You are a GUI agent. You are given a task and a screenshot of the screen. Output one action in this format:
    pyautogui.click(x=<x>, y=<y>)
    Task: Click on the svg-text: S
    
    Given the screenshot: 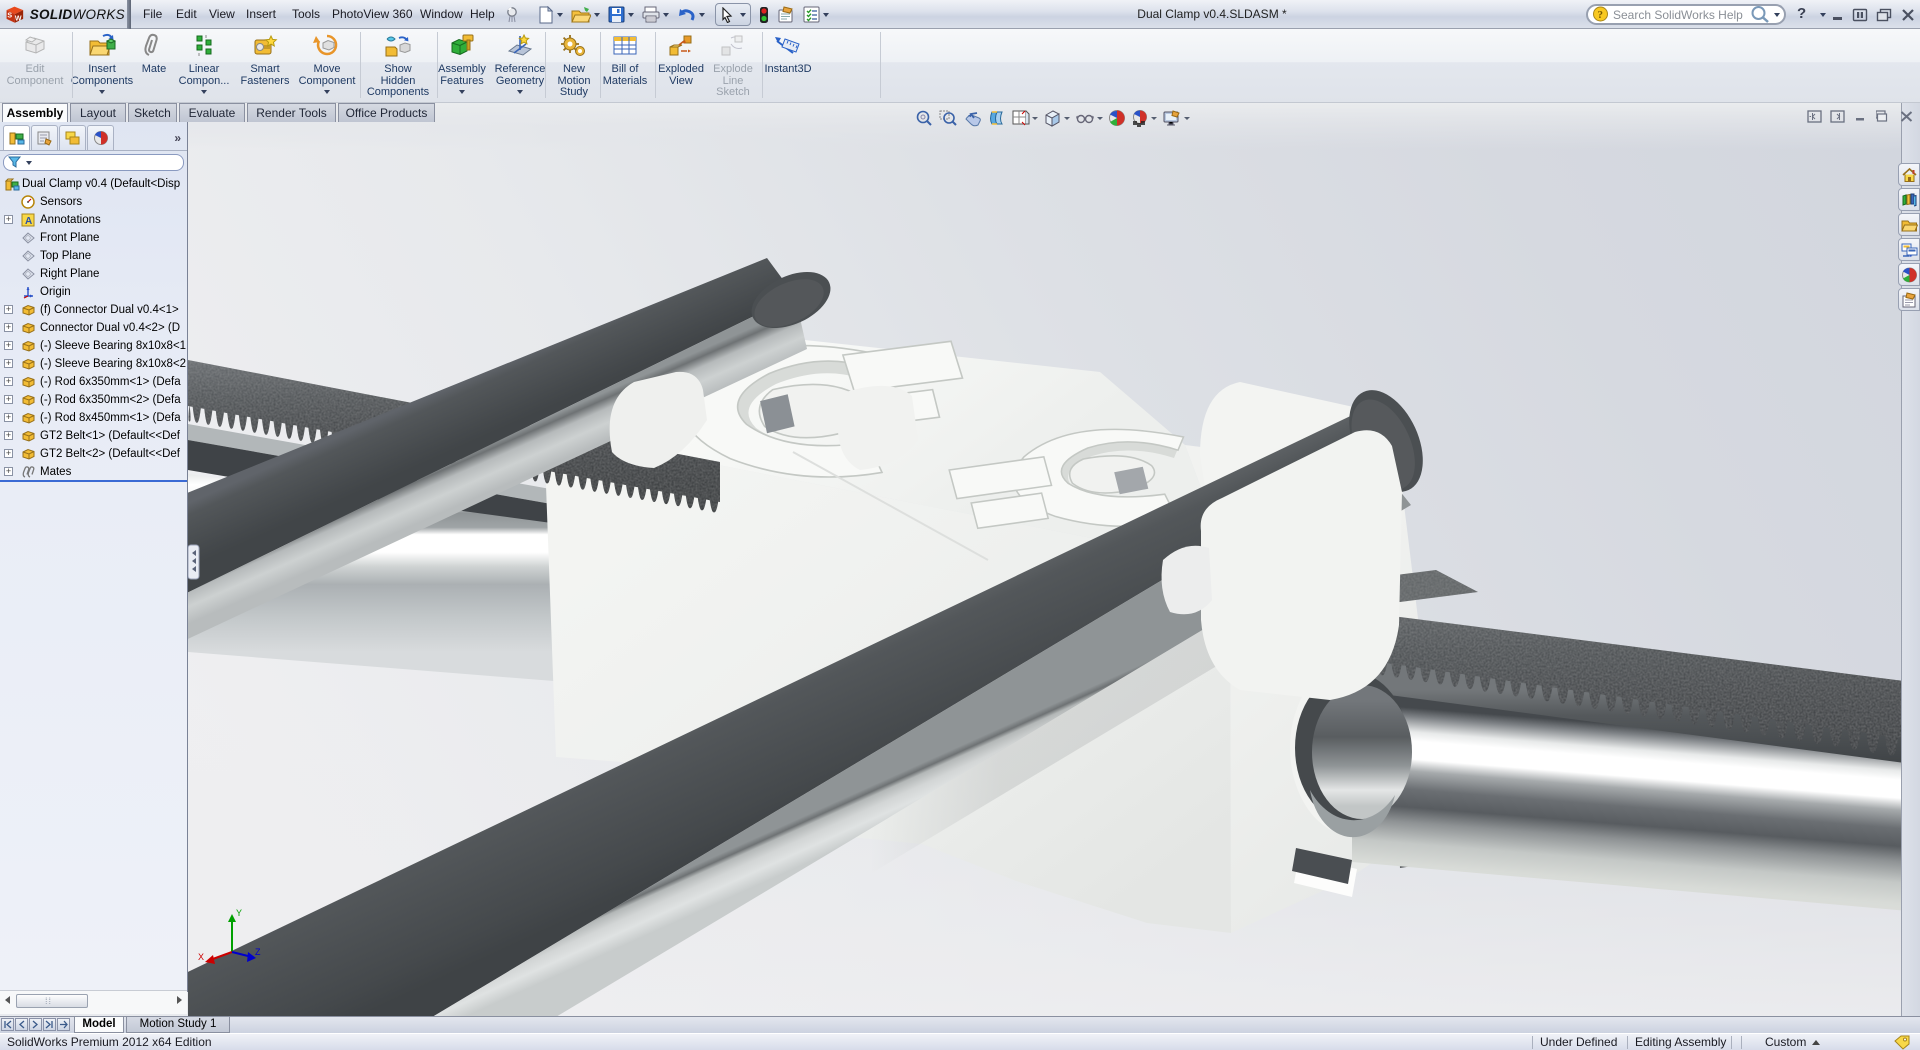 What is the action you would take?
    pyautogui.click(x=9, y=16)
    